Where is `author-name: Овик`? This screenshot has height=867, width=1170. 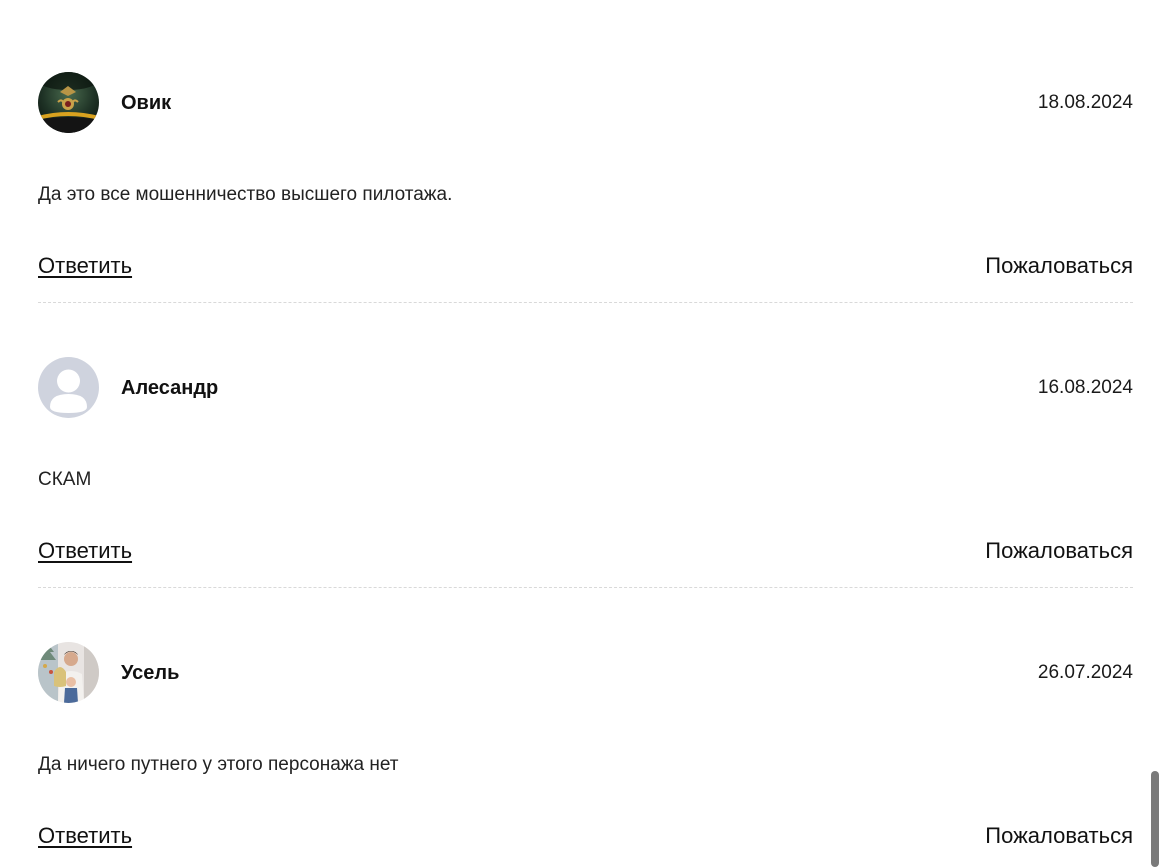
author-name: Овик is located at coordinates (146, 103).